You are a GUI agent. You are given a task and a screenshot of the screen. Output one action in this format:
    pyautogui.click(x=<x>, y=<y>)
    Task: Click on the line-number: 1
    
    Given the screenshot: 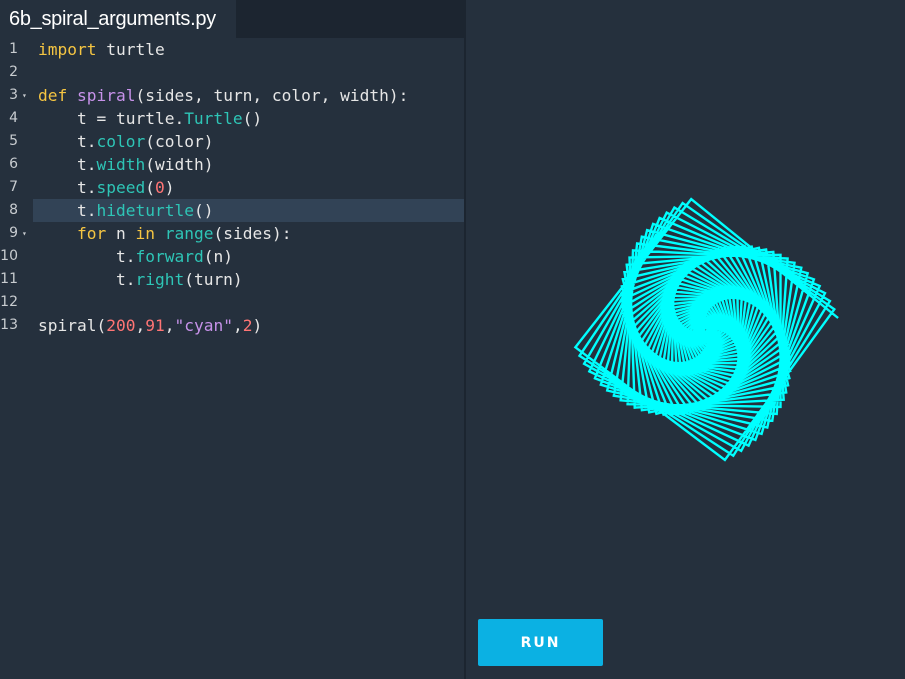 What is the action you would take?
    pyautogui.click(x=13, y=49)
    